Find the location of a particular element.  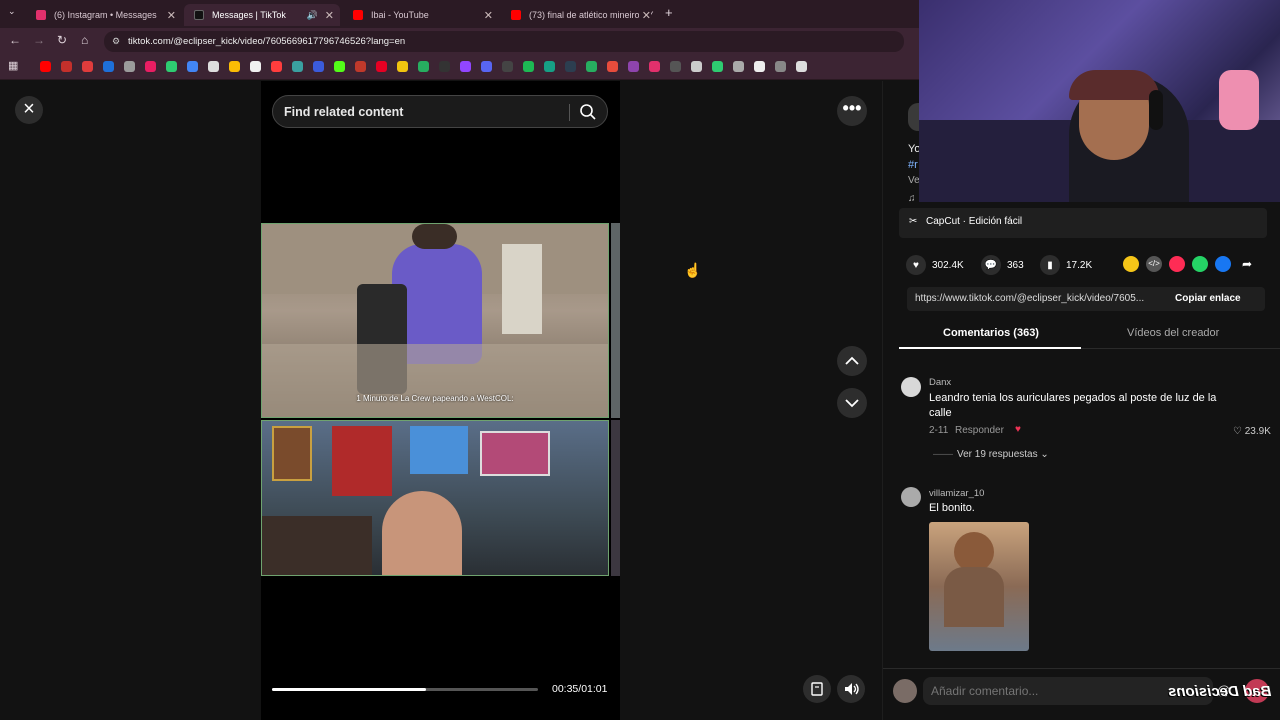

webcam-overlay is located at coordinates (1099, 101).